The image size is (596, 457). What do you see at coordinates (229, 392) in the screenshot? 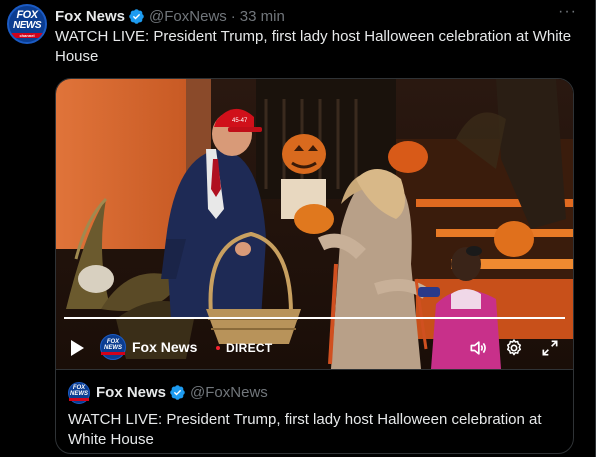
I see `quoted-author-handle: @FoxNews` at bounding box center [229, 392].